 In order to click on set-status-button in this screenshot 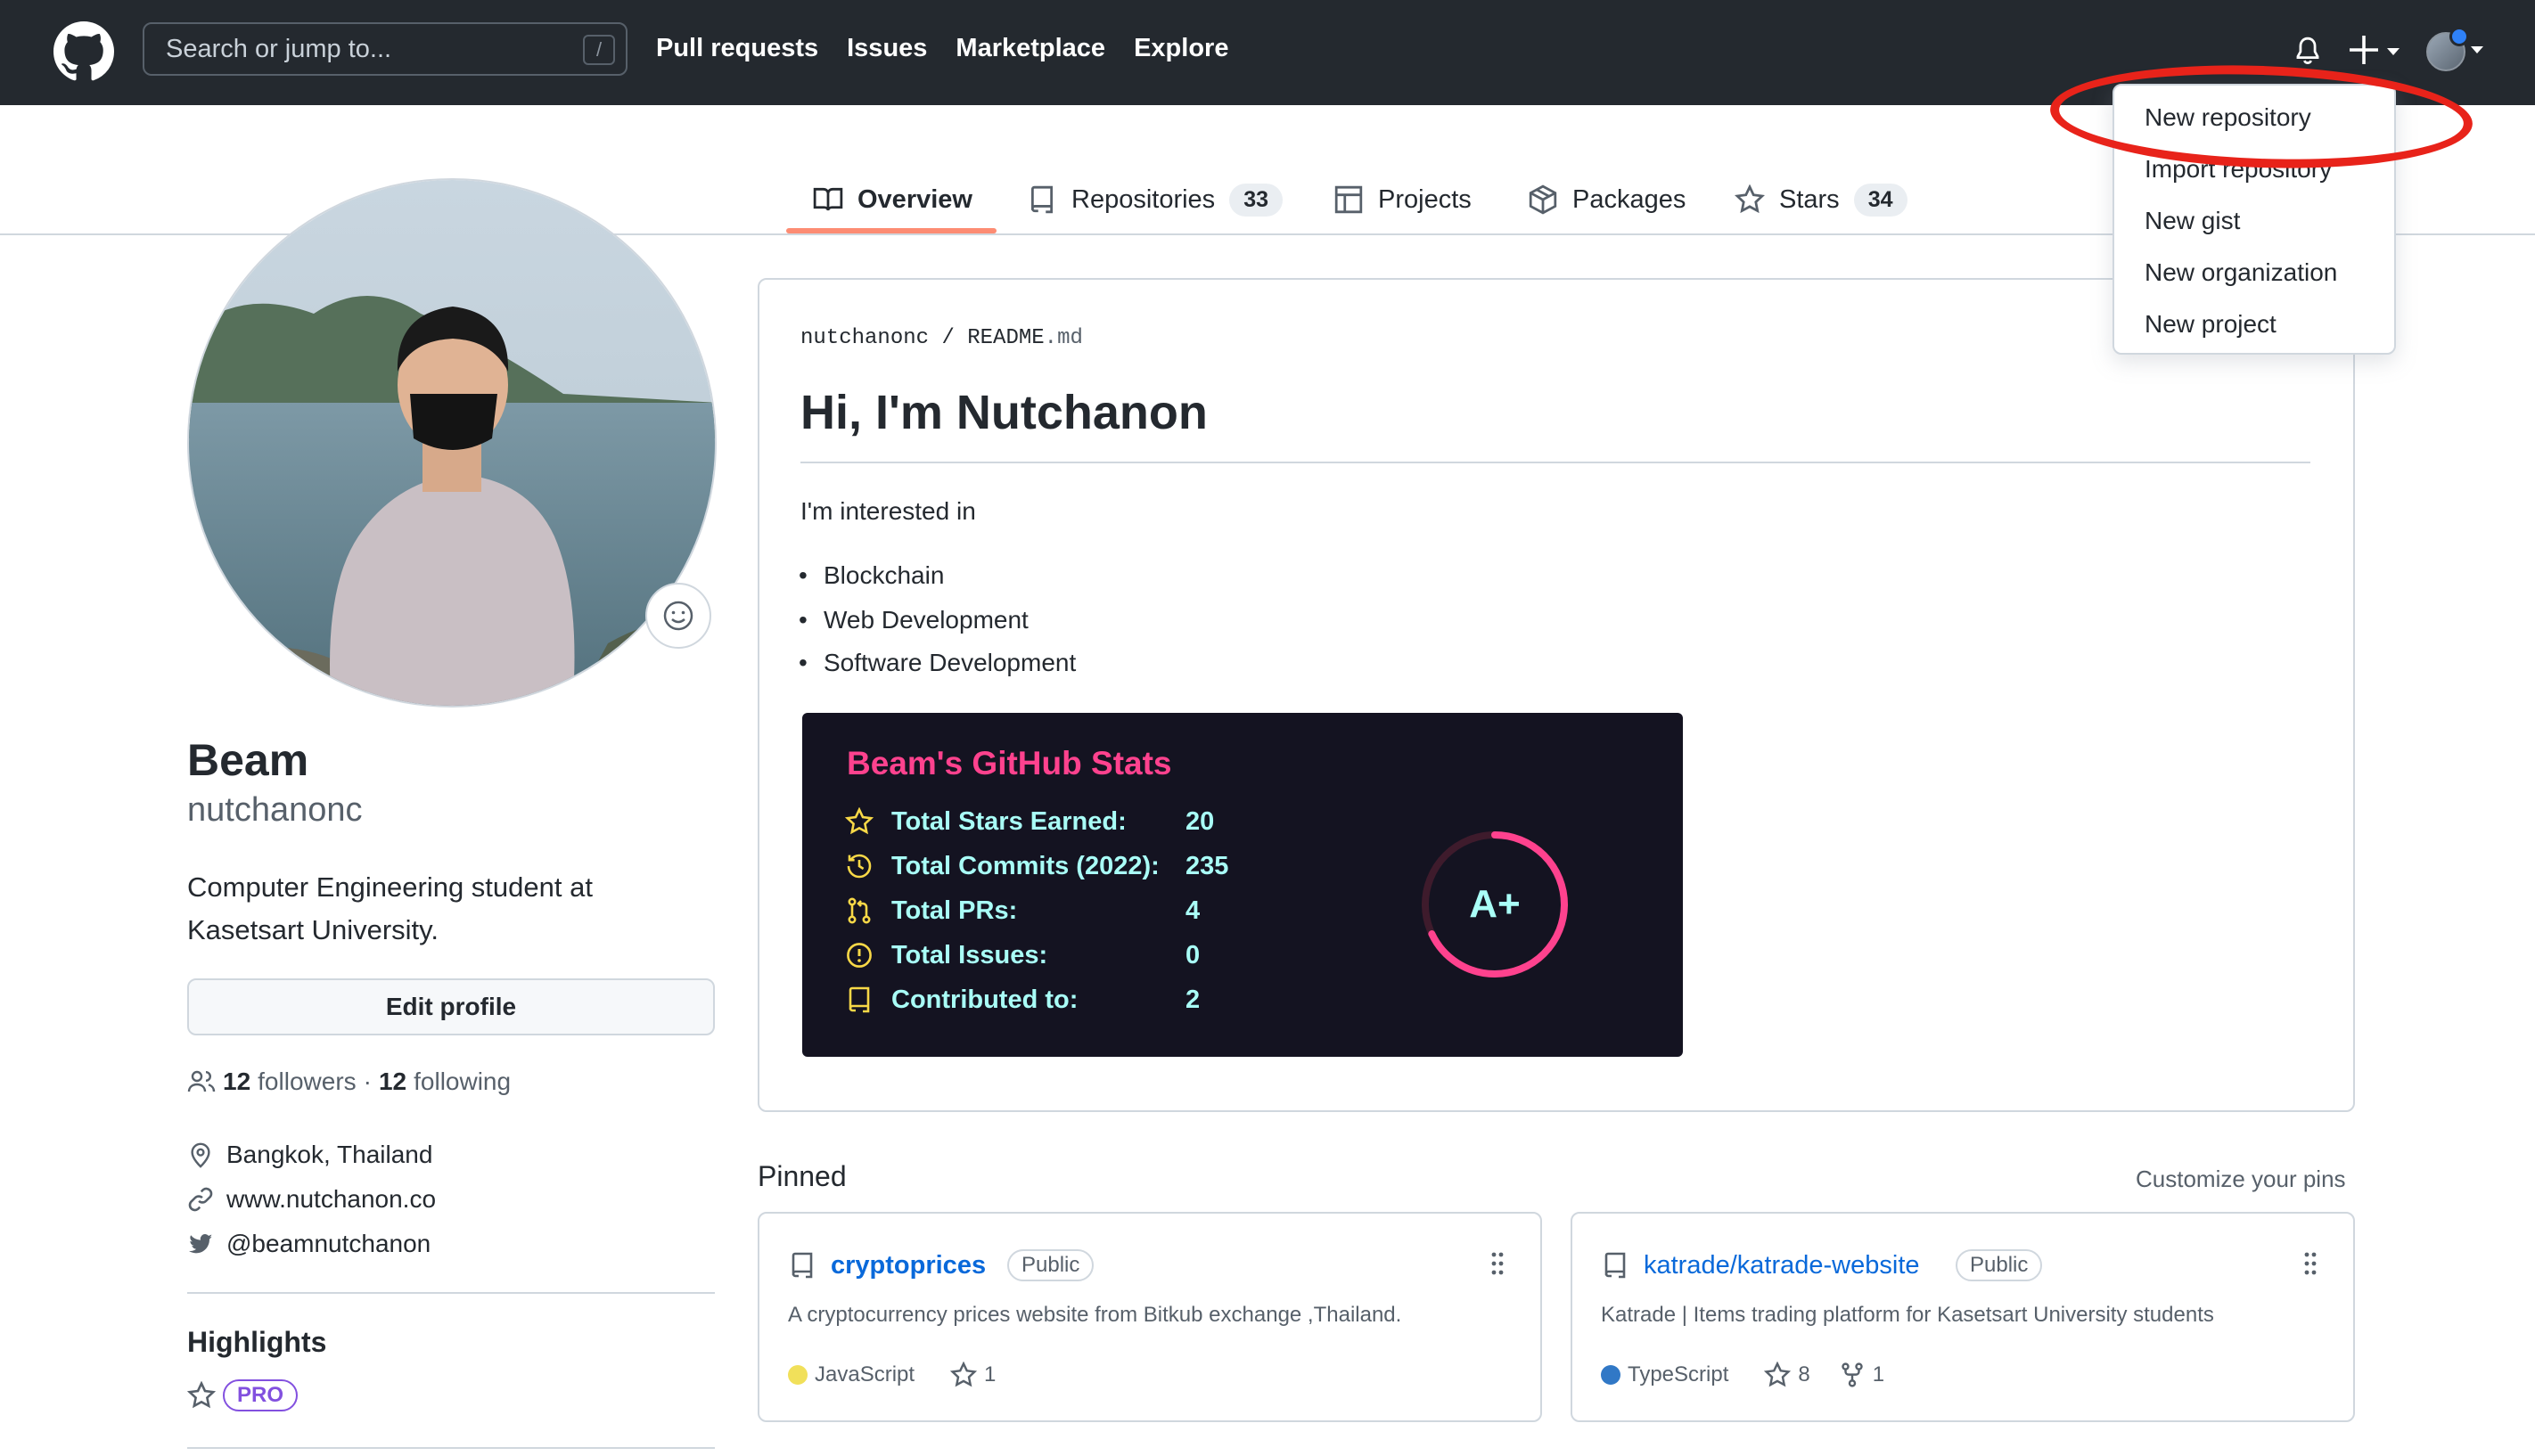, I will do `click(678, 616)`.